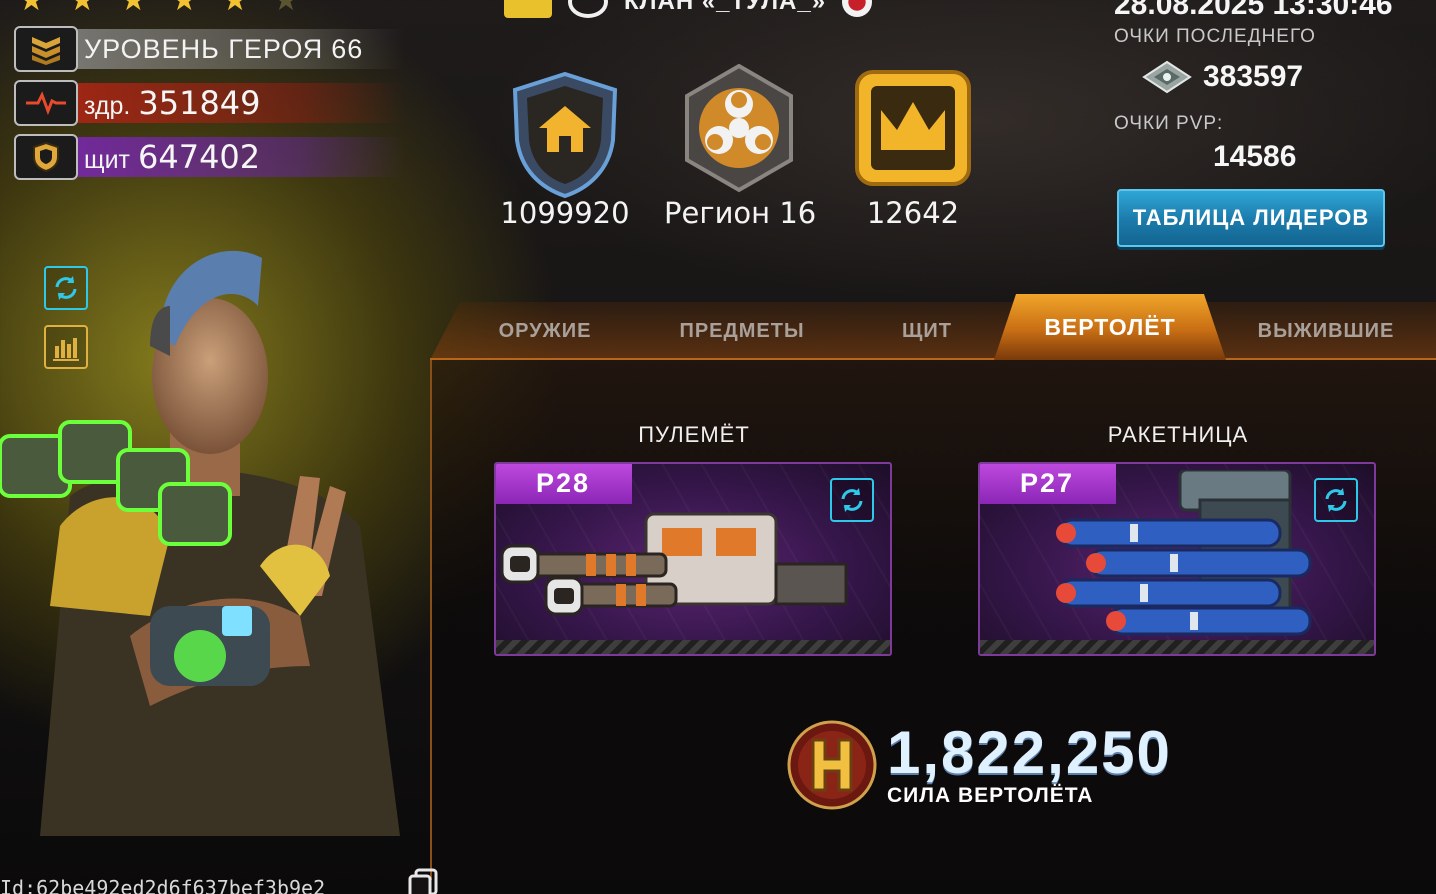  What do you see at coordinates (158, 8) in the screenshot?
I see `hero-stars: ★ ★ ★ ★ ★ ★` at bounding box center [158, 8].